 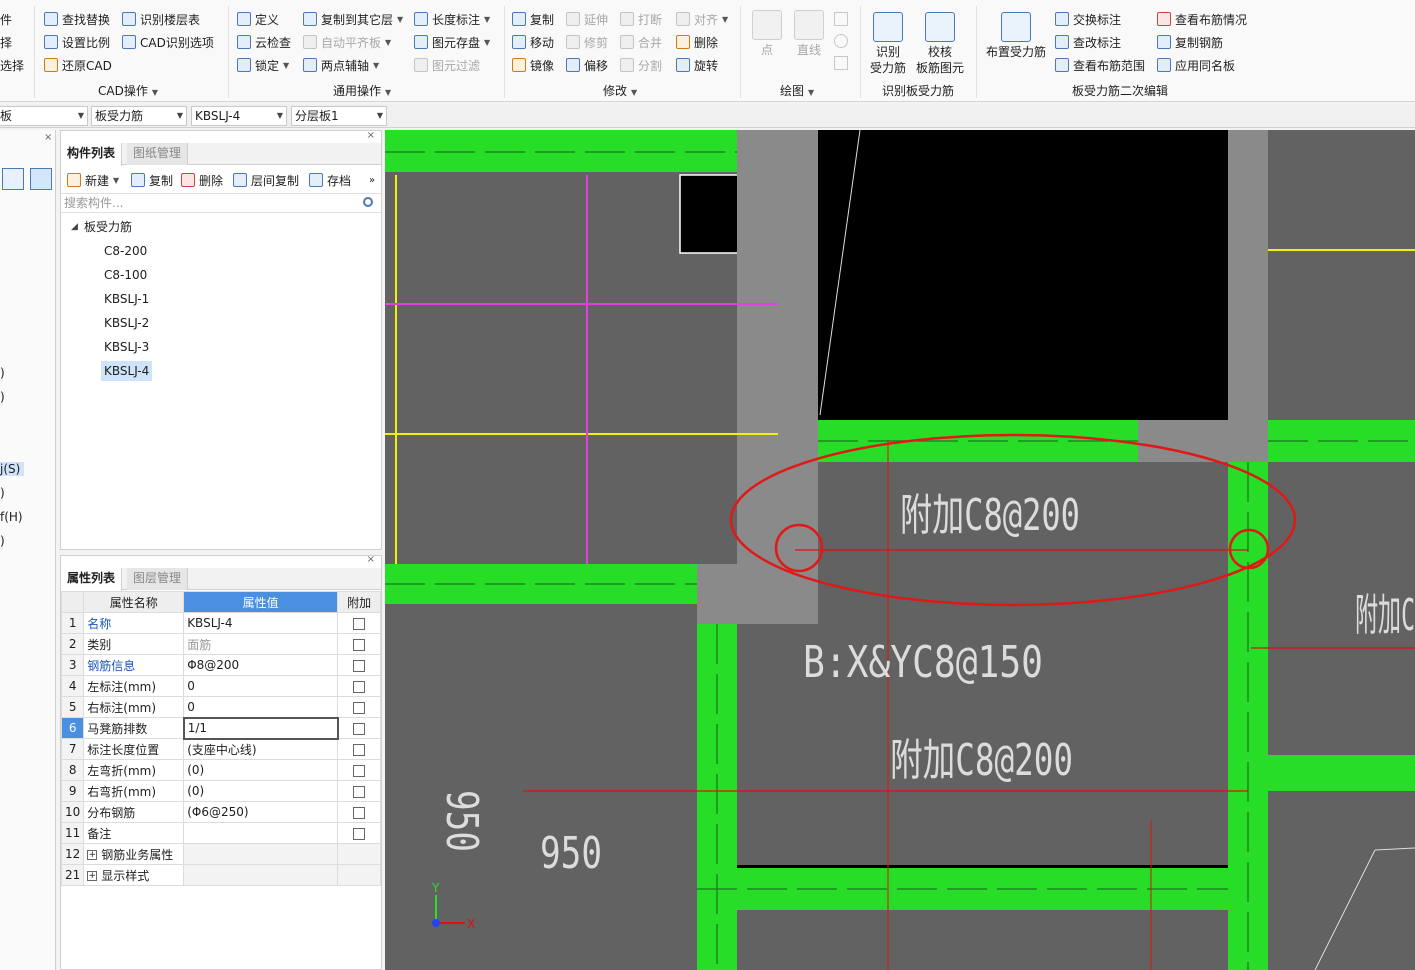 What do you see at coordinates (533, 42) in the screenshot?
I see `move-button: 移动` at bounding box center [533, 42].